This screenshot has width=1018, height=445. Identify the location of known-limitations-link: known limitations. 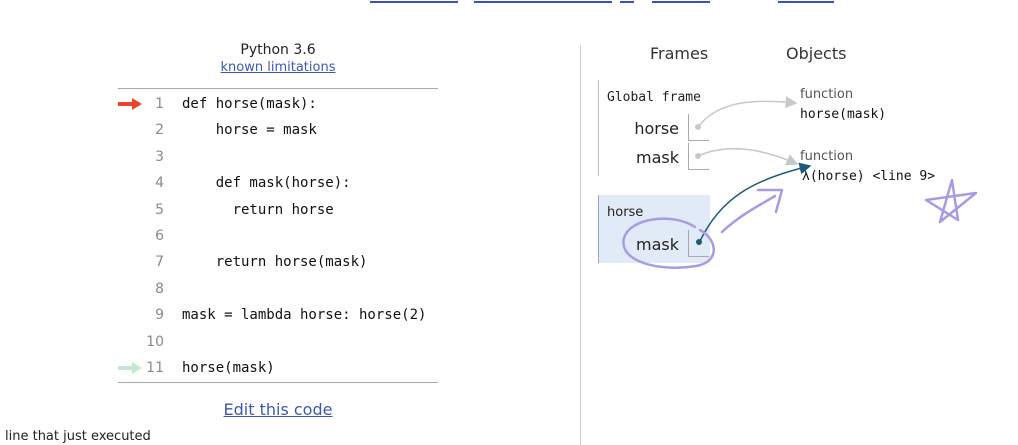
(278, 67).